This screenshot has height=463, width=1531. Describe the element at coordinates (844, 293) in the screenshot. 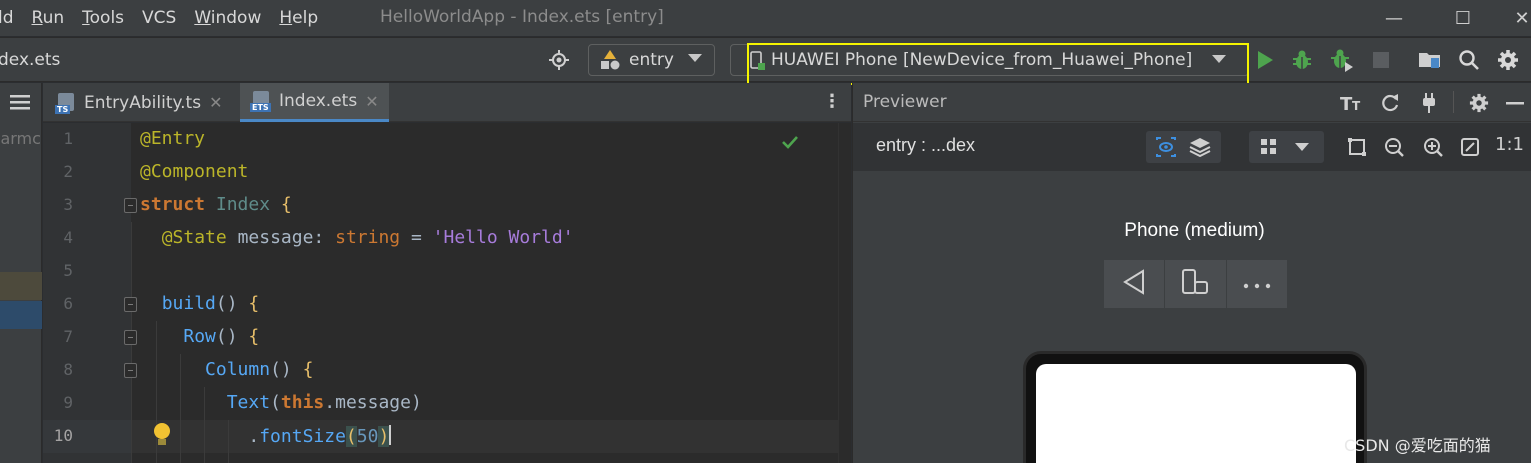

I see `editor-scrollbar` at that location.